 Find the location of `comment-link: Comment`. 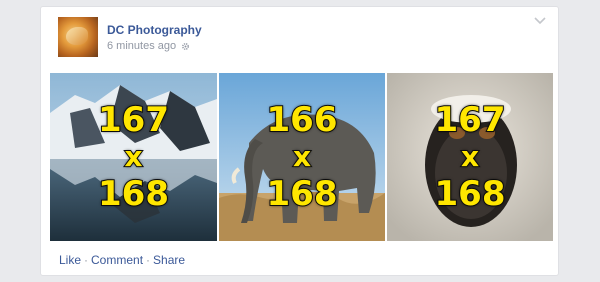

comment-link: Comment is located at coordinates (117, 260).